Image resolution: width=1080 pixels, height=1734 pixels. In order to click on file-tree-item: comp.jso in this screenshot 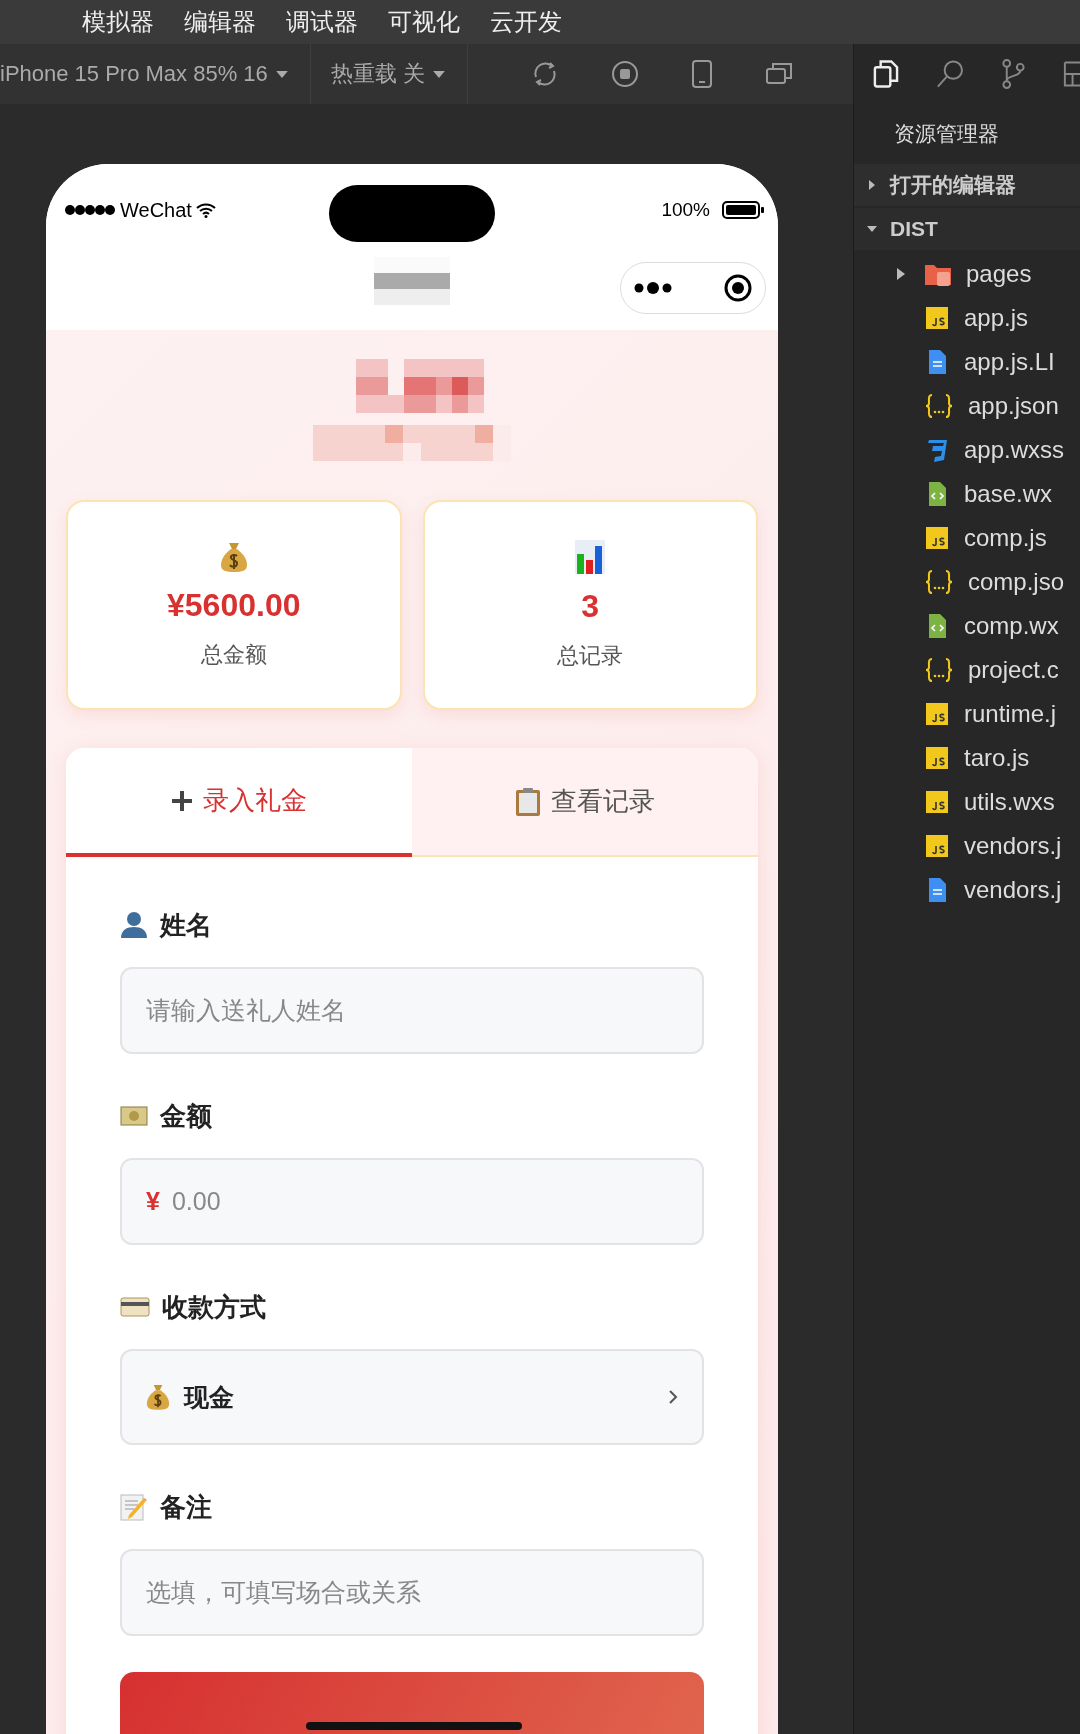, I will do `click(967, 582)`.